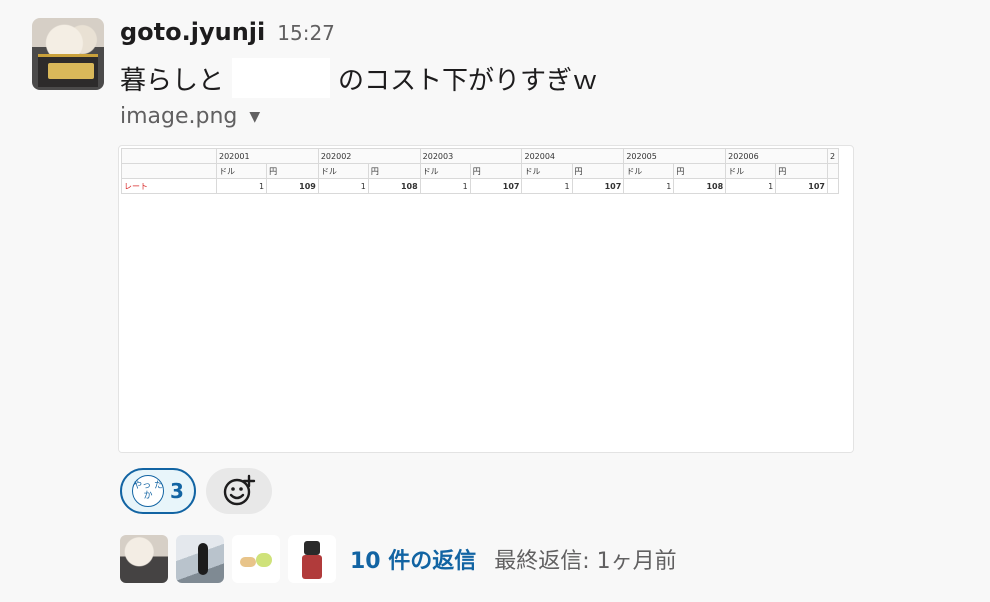  What do you see at coordinates (306, 33) in the screenshot?
I see `timestamp: 15:27` at bounding box center [306, 33].